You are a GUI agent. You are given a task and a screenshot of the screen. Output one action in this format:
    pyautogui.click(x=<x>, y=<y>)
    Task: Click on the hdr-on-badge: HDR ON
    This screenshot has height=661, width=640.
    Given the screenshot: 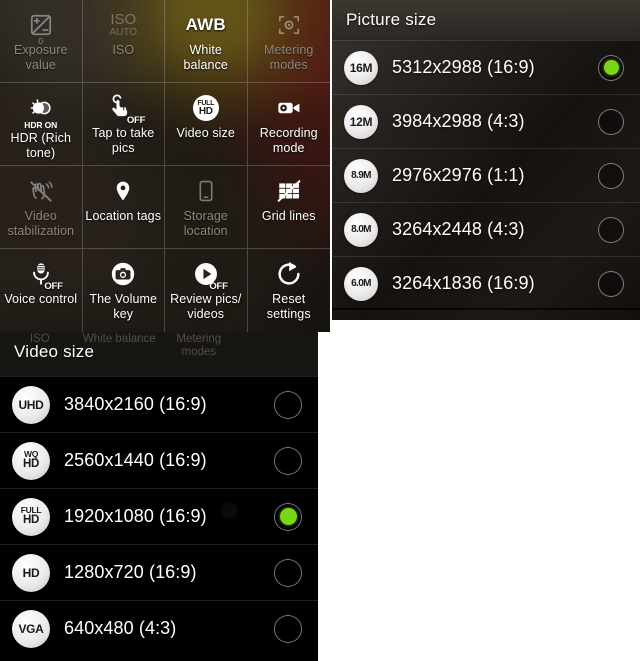 What is the action you would take?
    pyautogui.click(x=41, y=125)
    